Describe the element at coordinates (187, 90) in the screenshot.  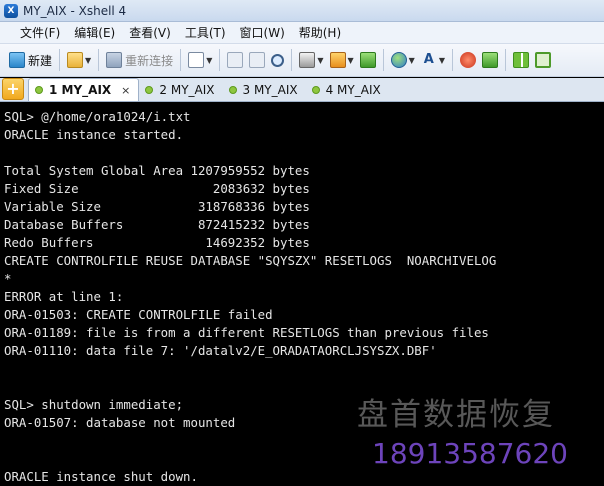
I see `tab-label: 2 MY_AIX` at that location.